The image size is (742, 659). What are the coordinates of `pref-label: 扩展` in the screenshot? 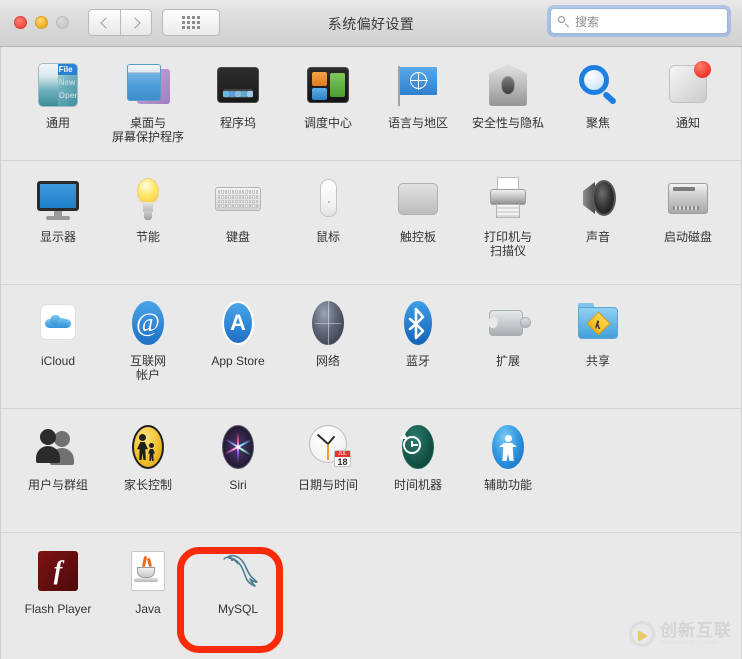 It's located at (507, 361).